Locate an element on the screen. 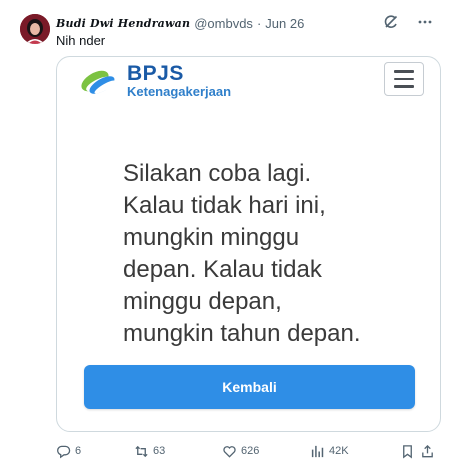 The width and height of the screenshot is (452, 462). kembali-button: Kembali is located at coordinates (249, 387).